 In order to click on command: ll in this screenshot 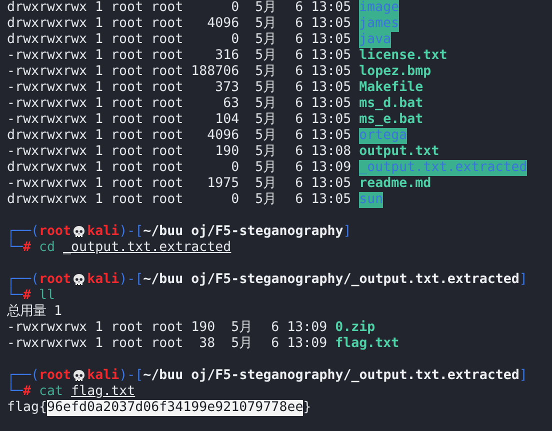, I will do `click(47, 296)`.